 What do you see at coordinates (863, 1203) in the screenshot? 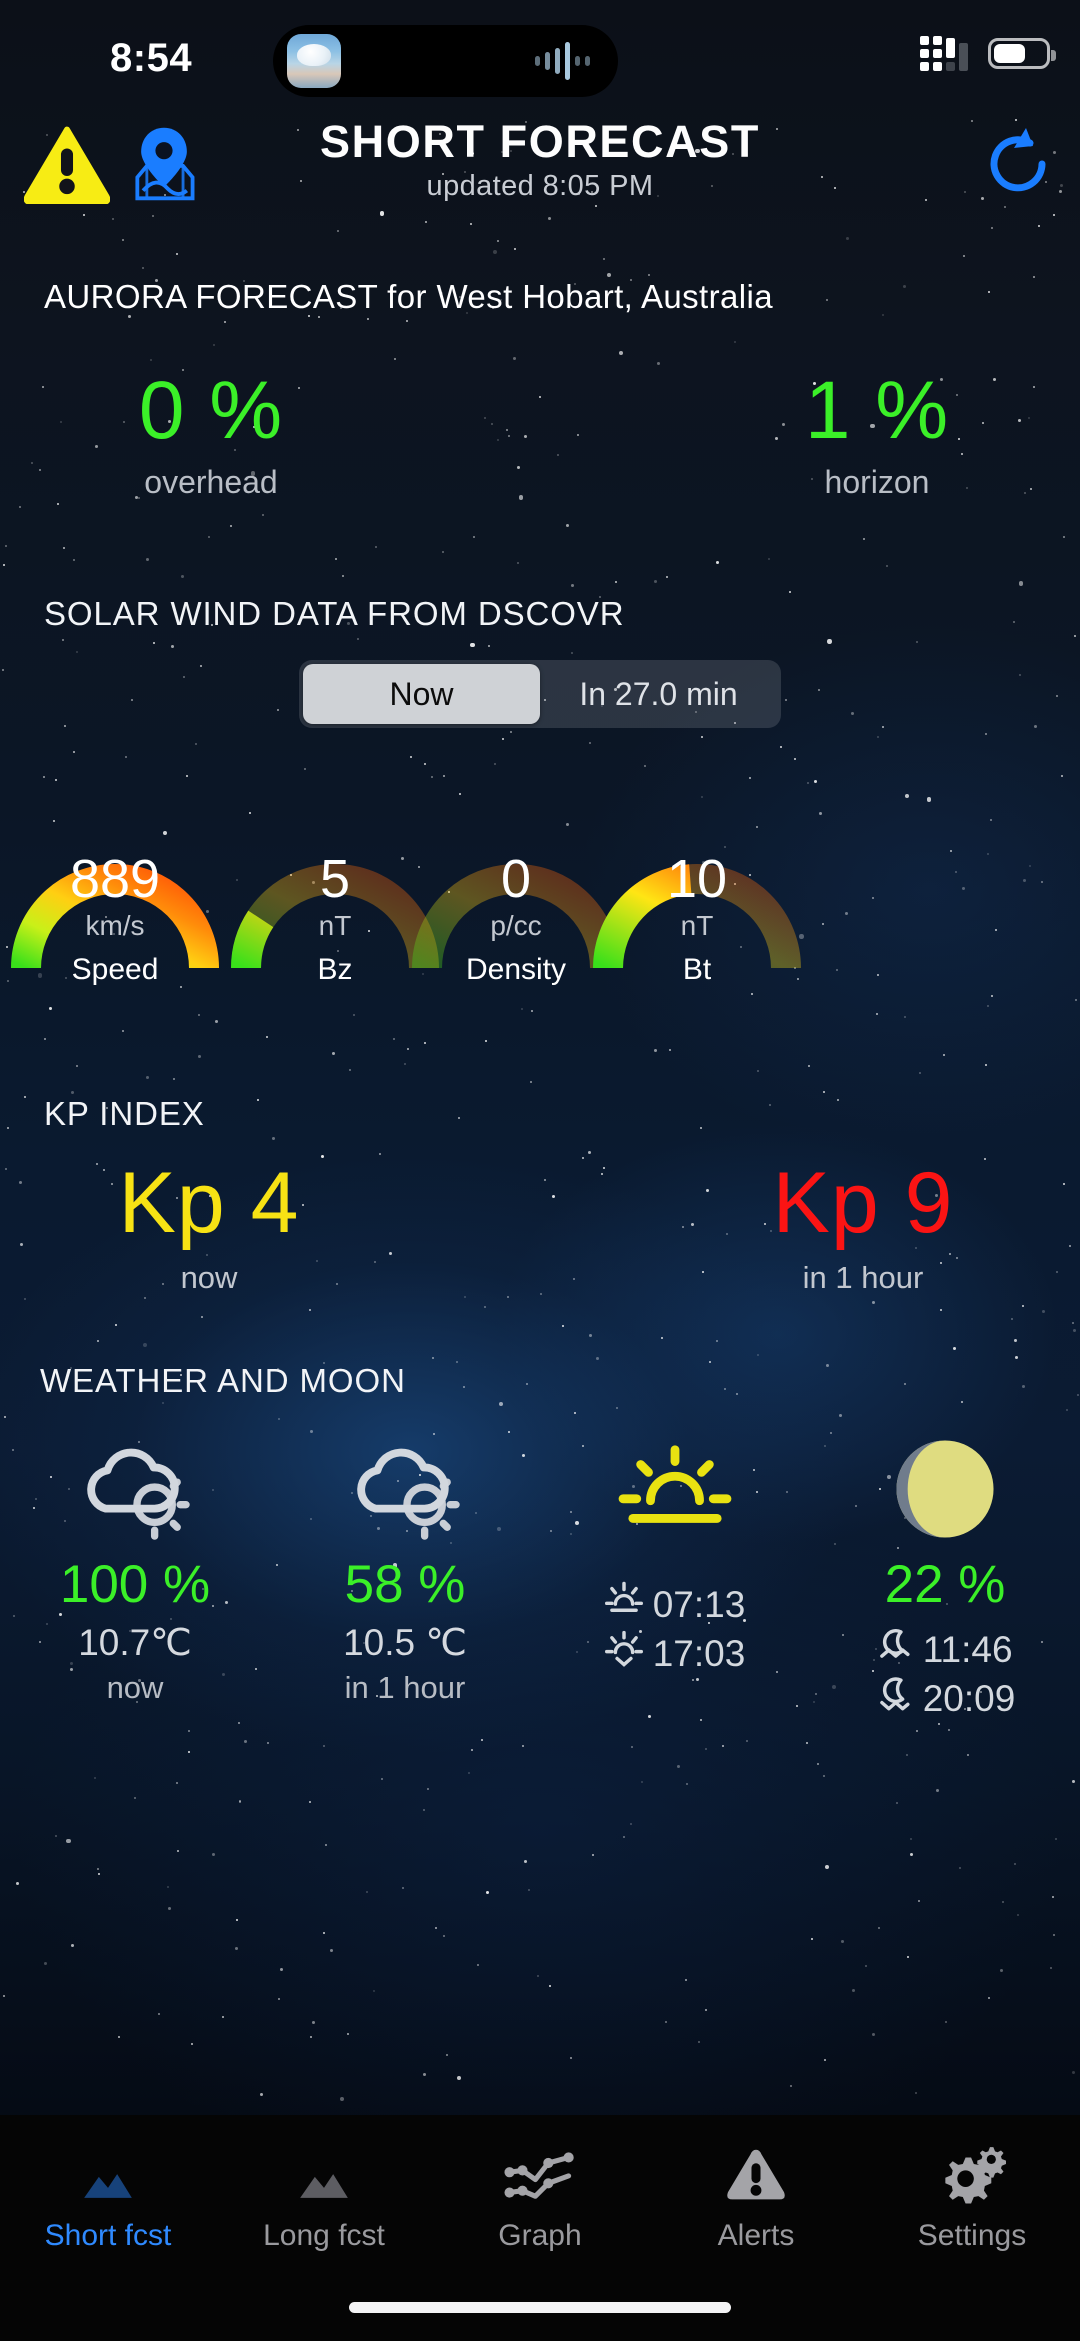
I see `kp-next-value: Kp 9` at bounding box center [863, 1203].